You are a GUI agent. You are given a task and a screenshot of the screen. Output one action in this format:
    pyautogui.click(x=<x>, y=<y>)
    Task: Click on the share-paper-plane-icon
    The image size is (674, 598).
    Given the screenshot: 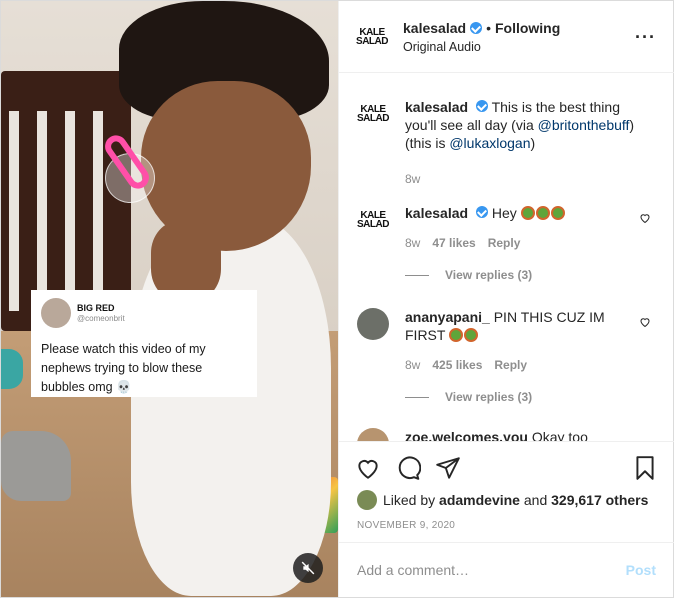 What is the action you would take?
    pyautogui.click(x=448, y=468)
    